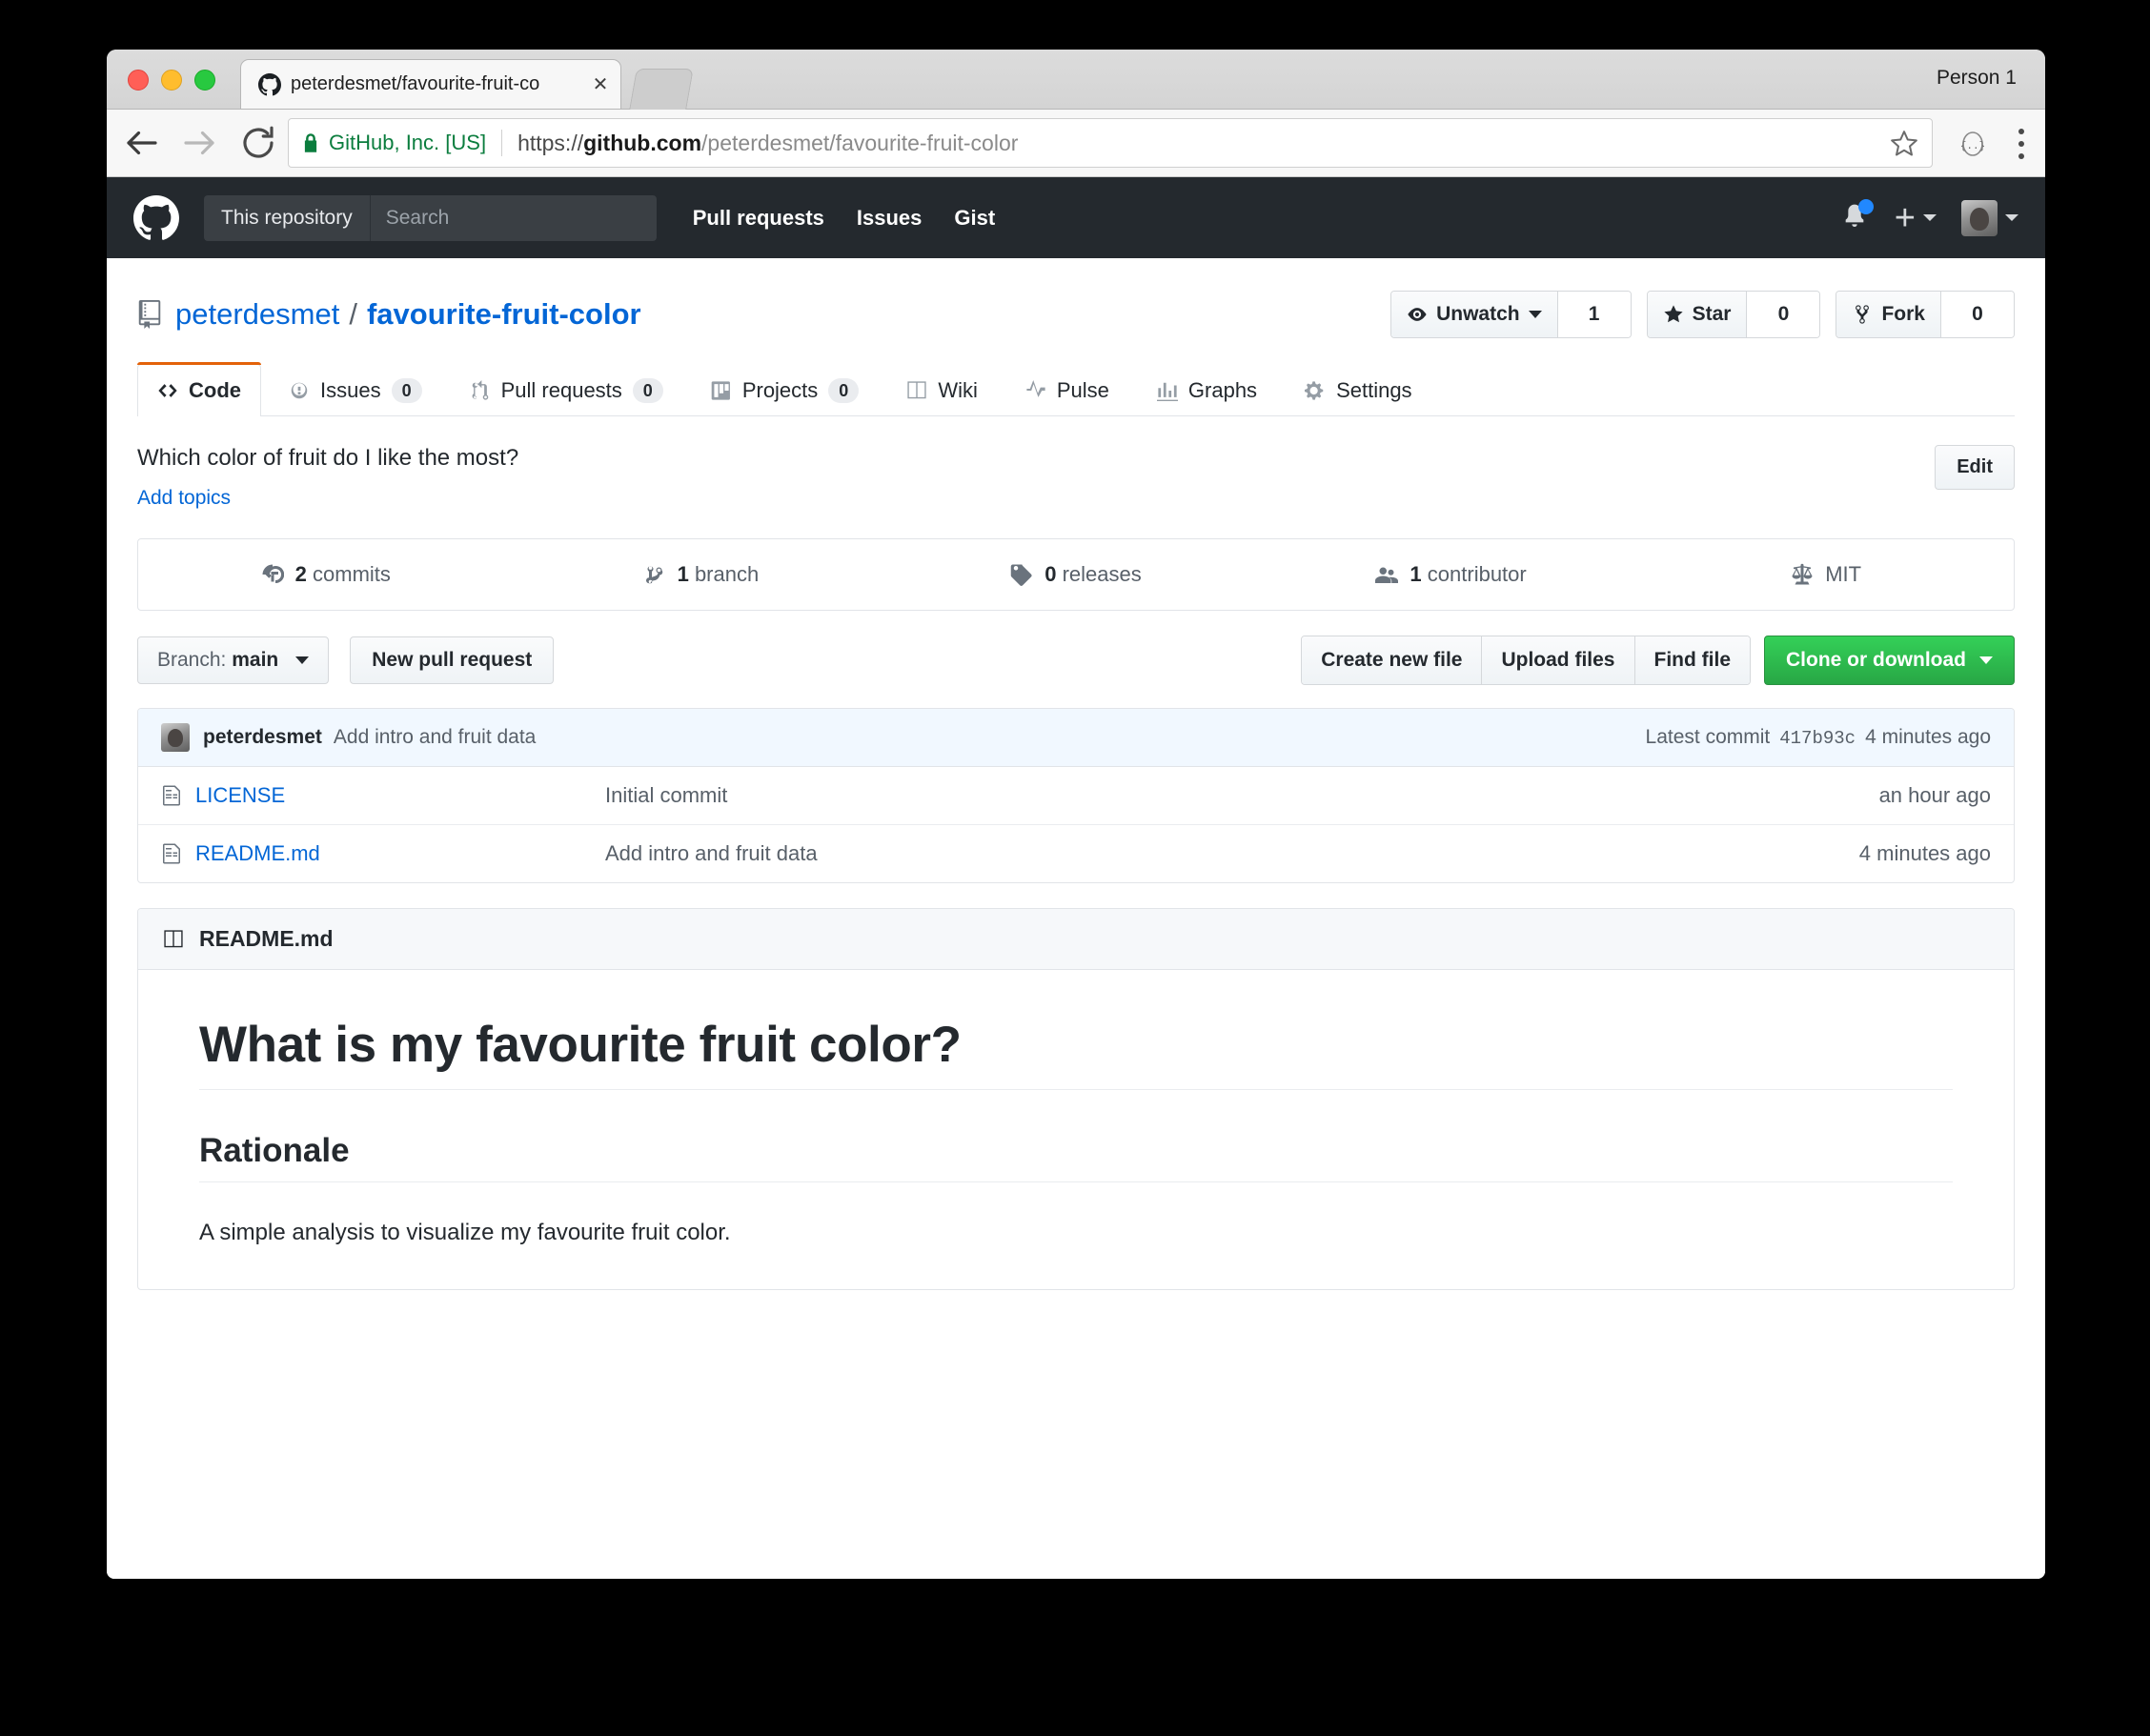  Describe the element at coordinates (1692, 660) in the screenshot. I see `find-file-button: Find file` at that location.